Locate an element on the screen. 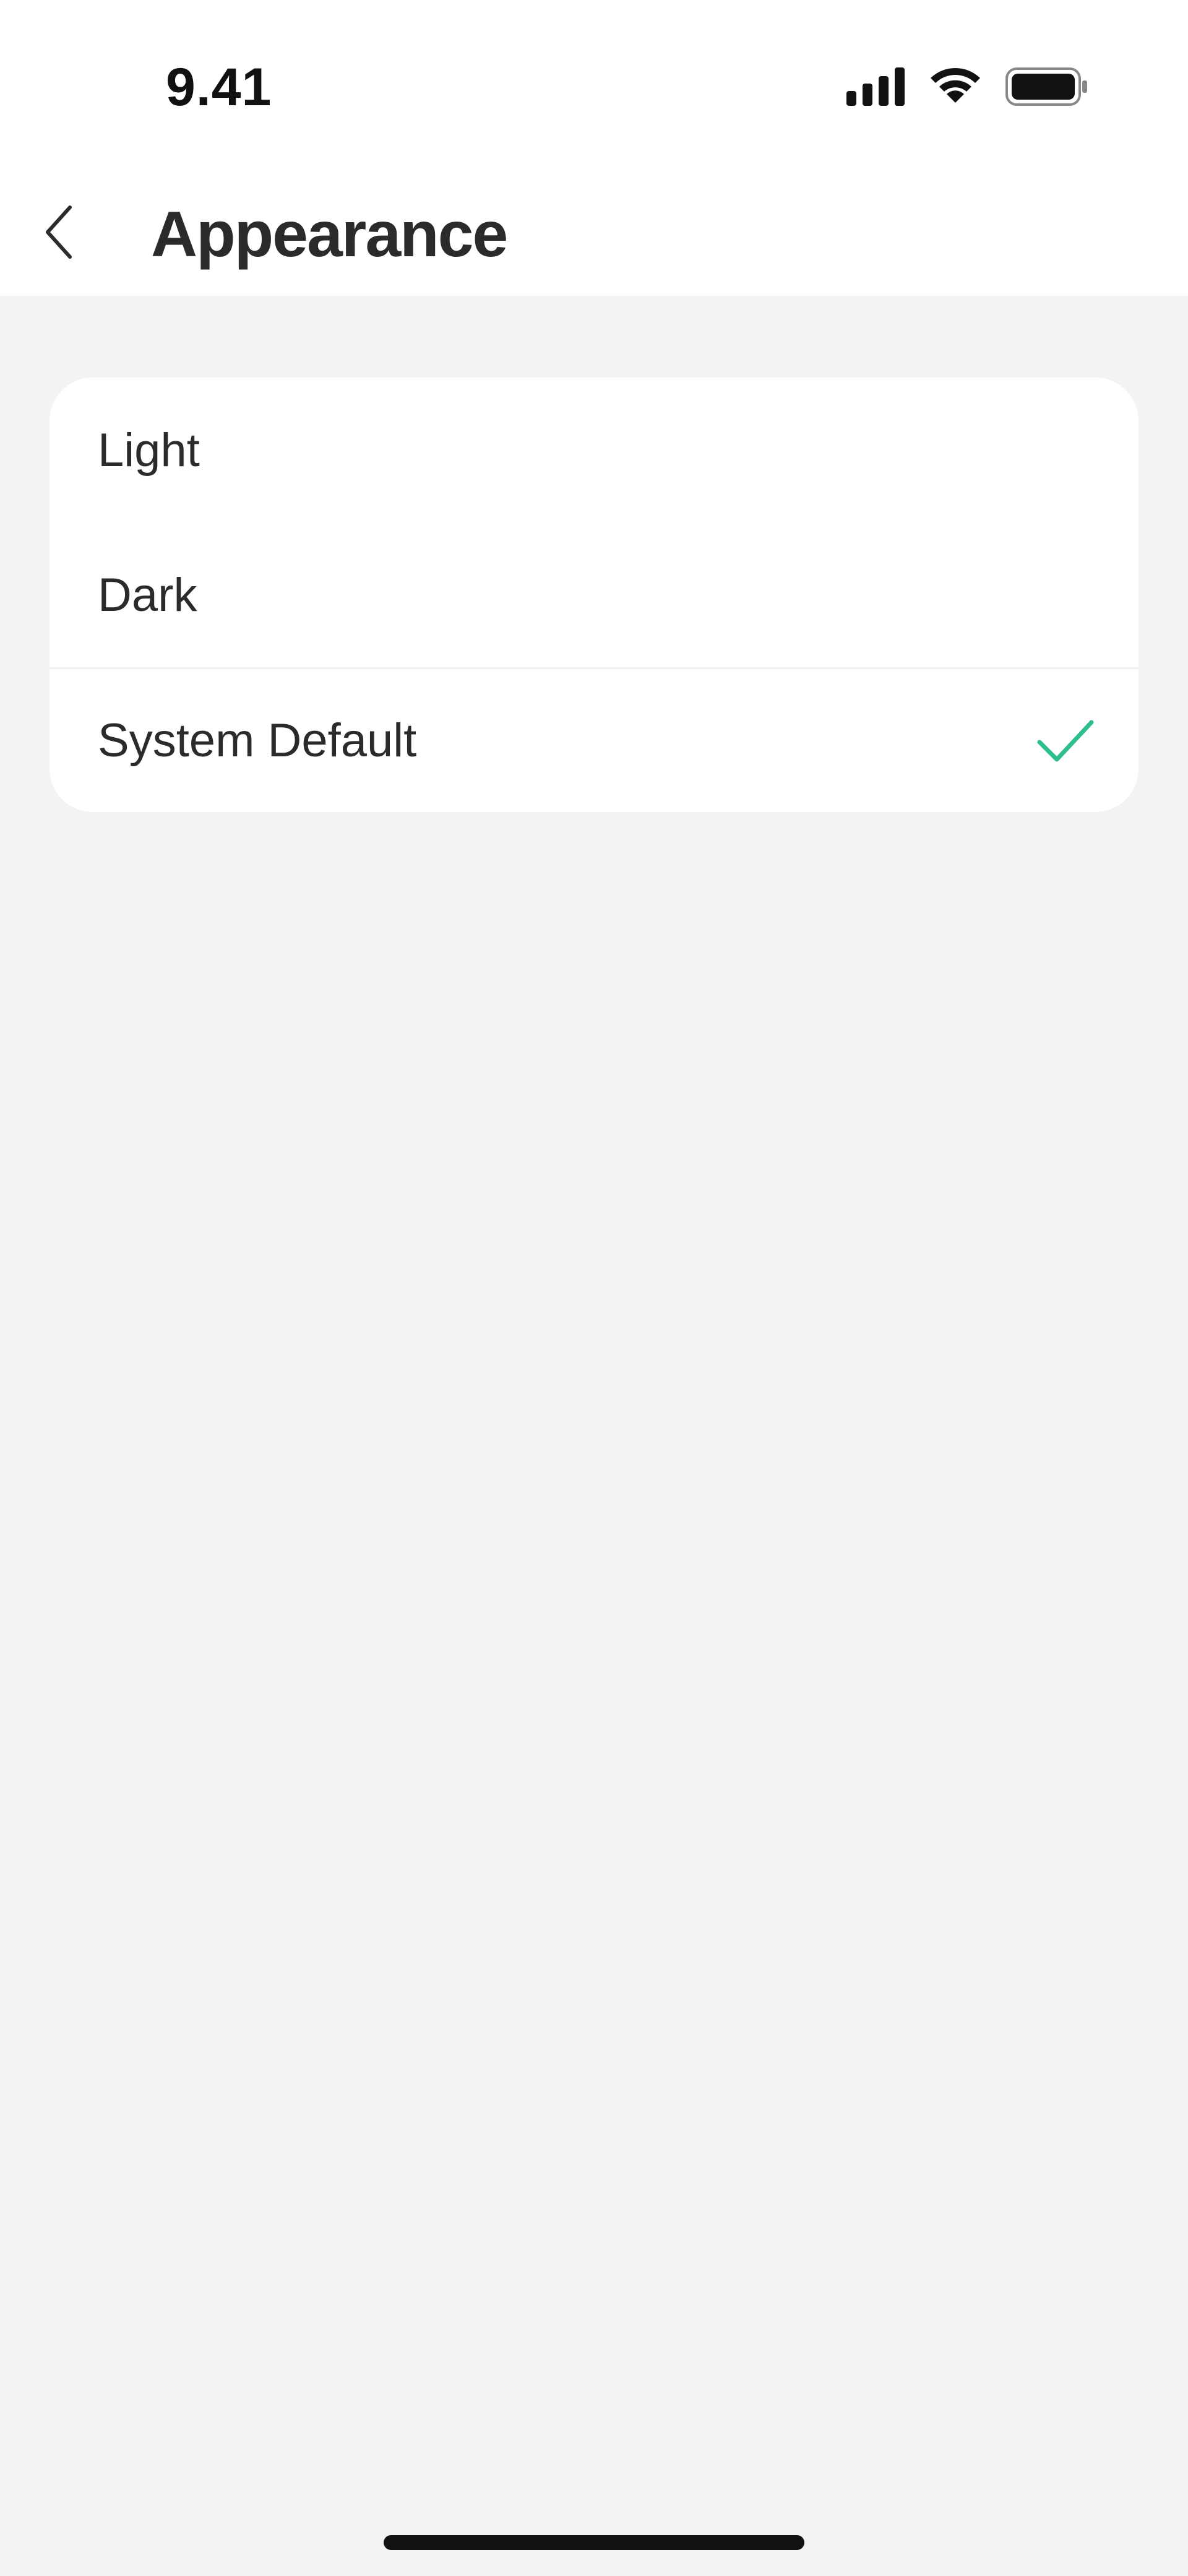 The width and height of the screenshot is (1188, 2576). chevron-left-icon is located at coordinates (59, 233).